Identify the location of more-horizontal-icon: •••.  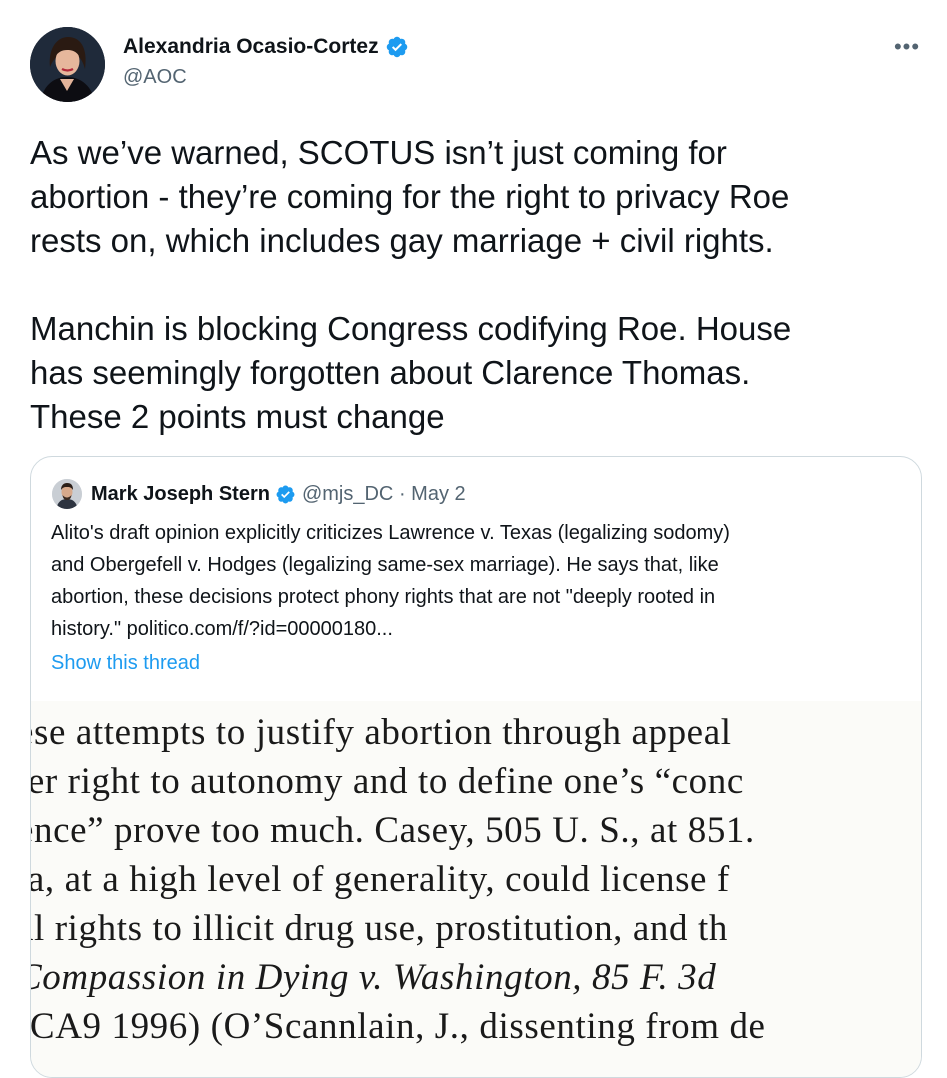
(907, 46).